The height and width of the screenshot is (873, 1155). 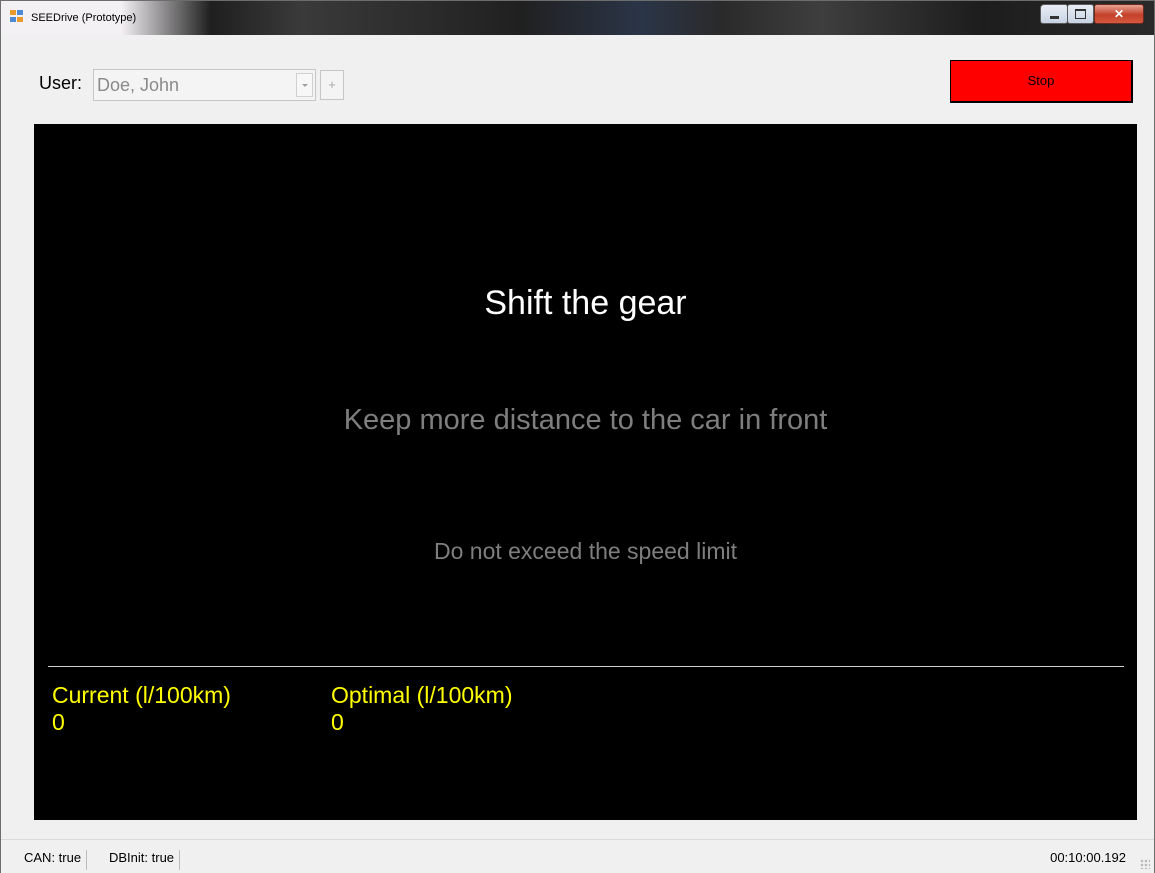 What do you see at coordinates (577, 856) in the screenshot?
I see `status-bar: CAN: true DBInit: true 00:10:00.192` at bounding box center [577, 856].